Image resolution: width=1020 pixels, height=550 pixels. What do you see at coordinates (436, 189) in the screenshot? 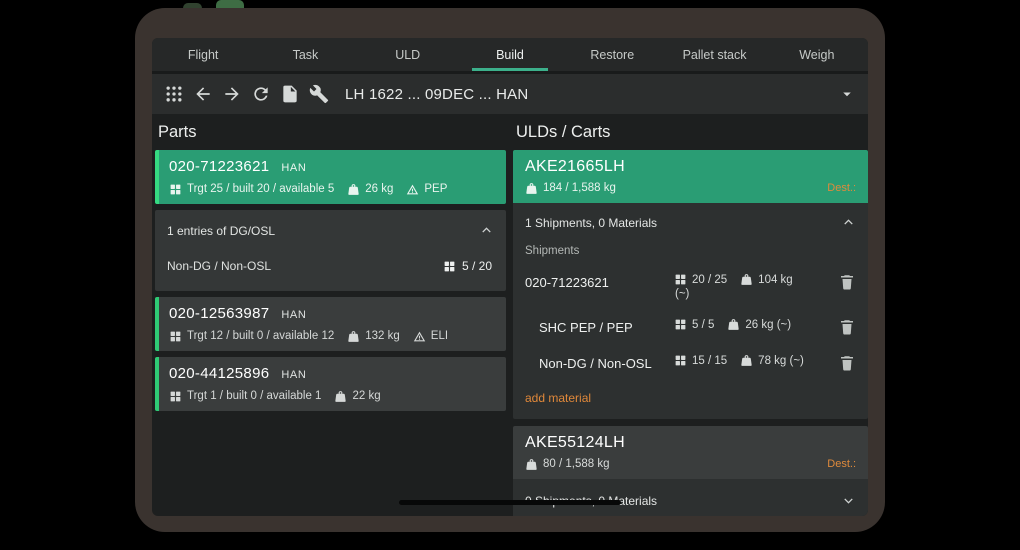
I see `part-shc: PEP` at bounding box center [436, 189].